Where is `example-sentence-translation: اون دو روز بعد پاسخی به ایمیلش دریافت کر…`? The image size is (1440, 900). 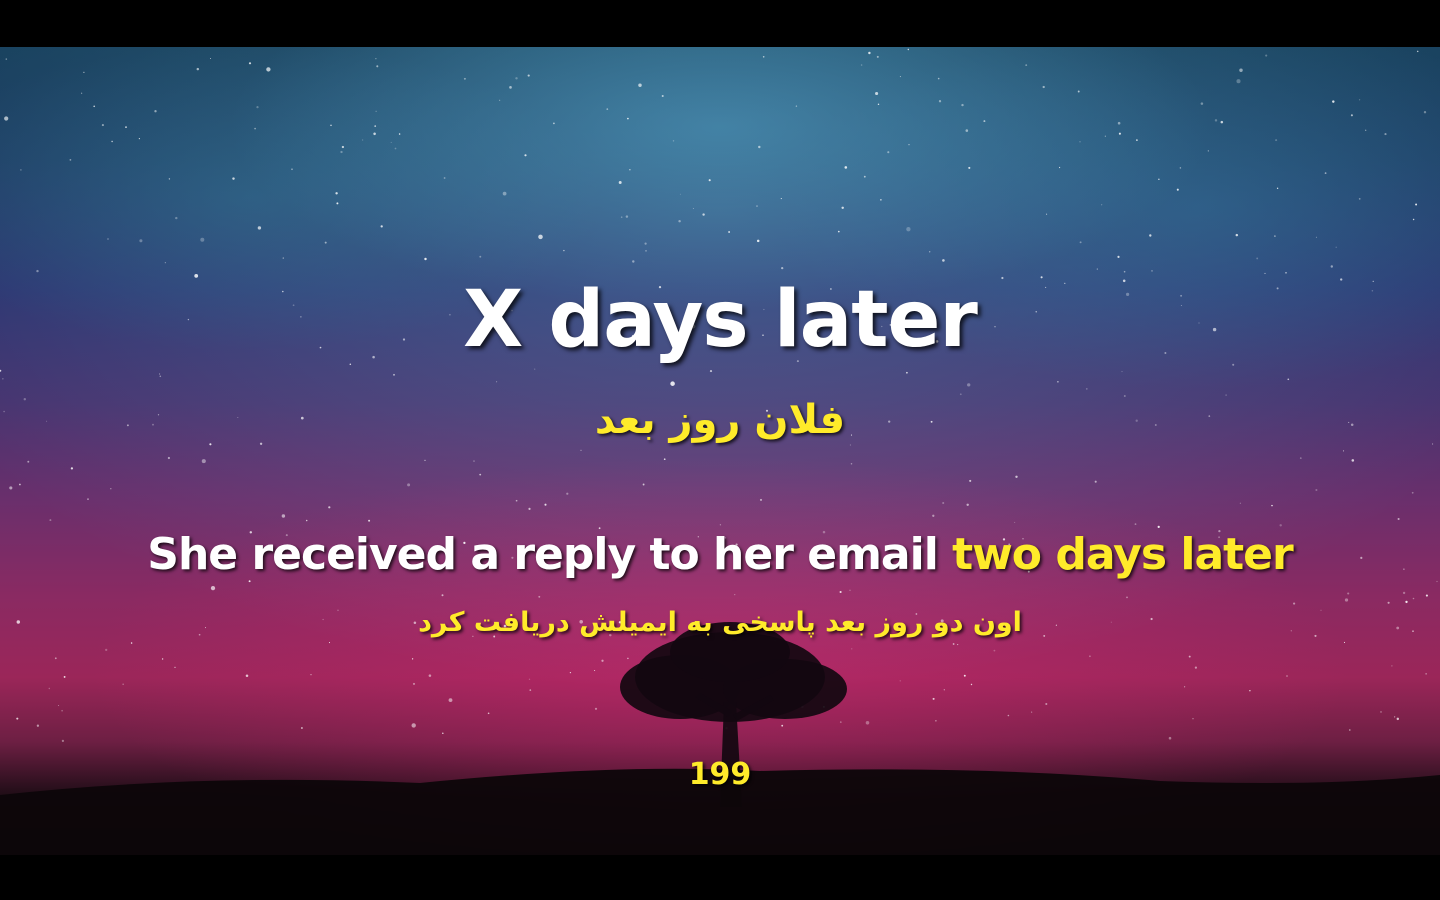
example-sentence-translation: اون دو روز بعد پاسخی به ایمیلش دریافت کر… is located at coordinates (720, 622).